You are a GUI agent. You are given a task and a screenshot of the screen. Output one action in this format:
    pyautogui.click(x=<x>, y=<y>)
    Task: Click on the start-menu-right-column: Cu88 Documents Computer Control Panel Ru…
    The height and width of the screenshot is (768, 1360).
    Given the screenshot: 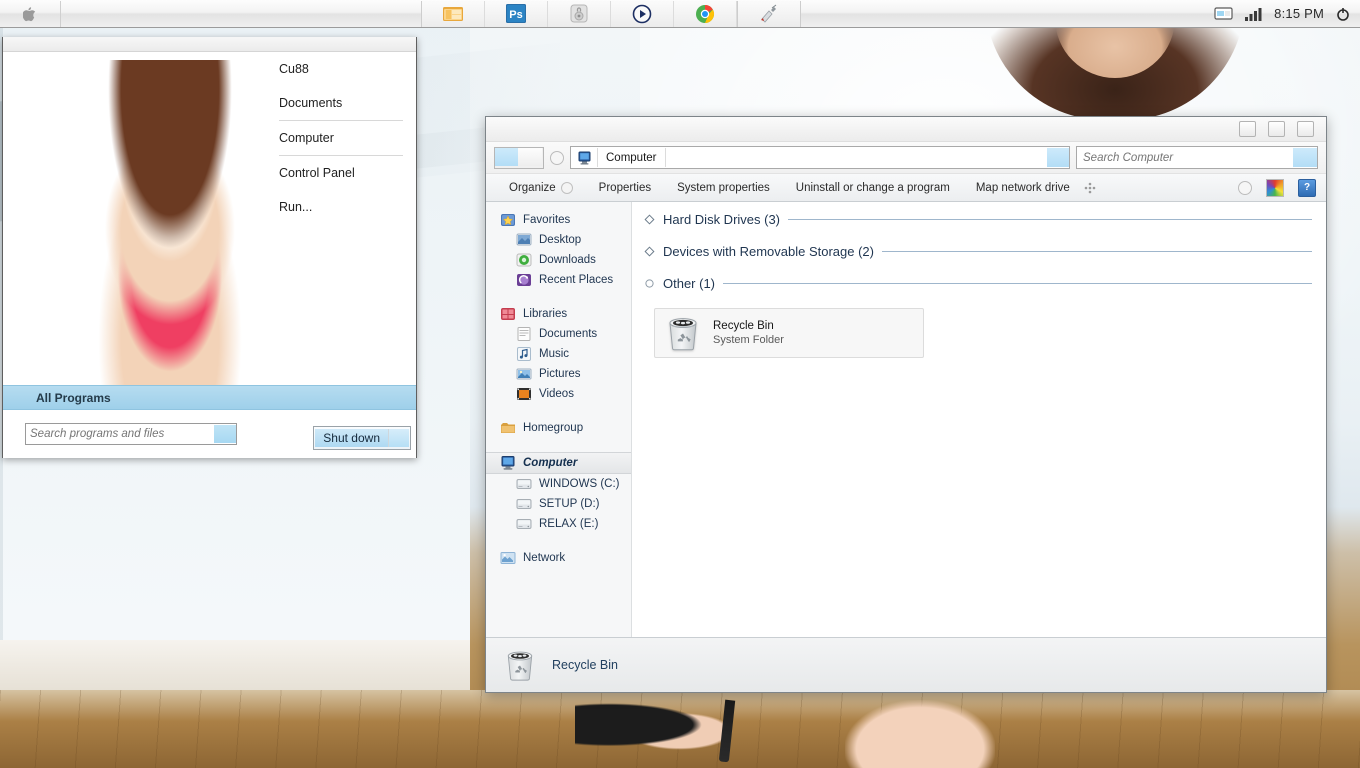 What is the action you would take?
    pyautogui.click(x=341, y=138)
    